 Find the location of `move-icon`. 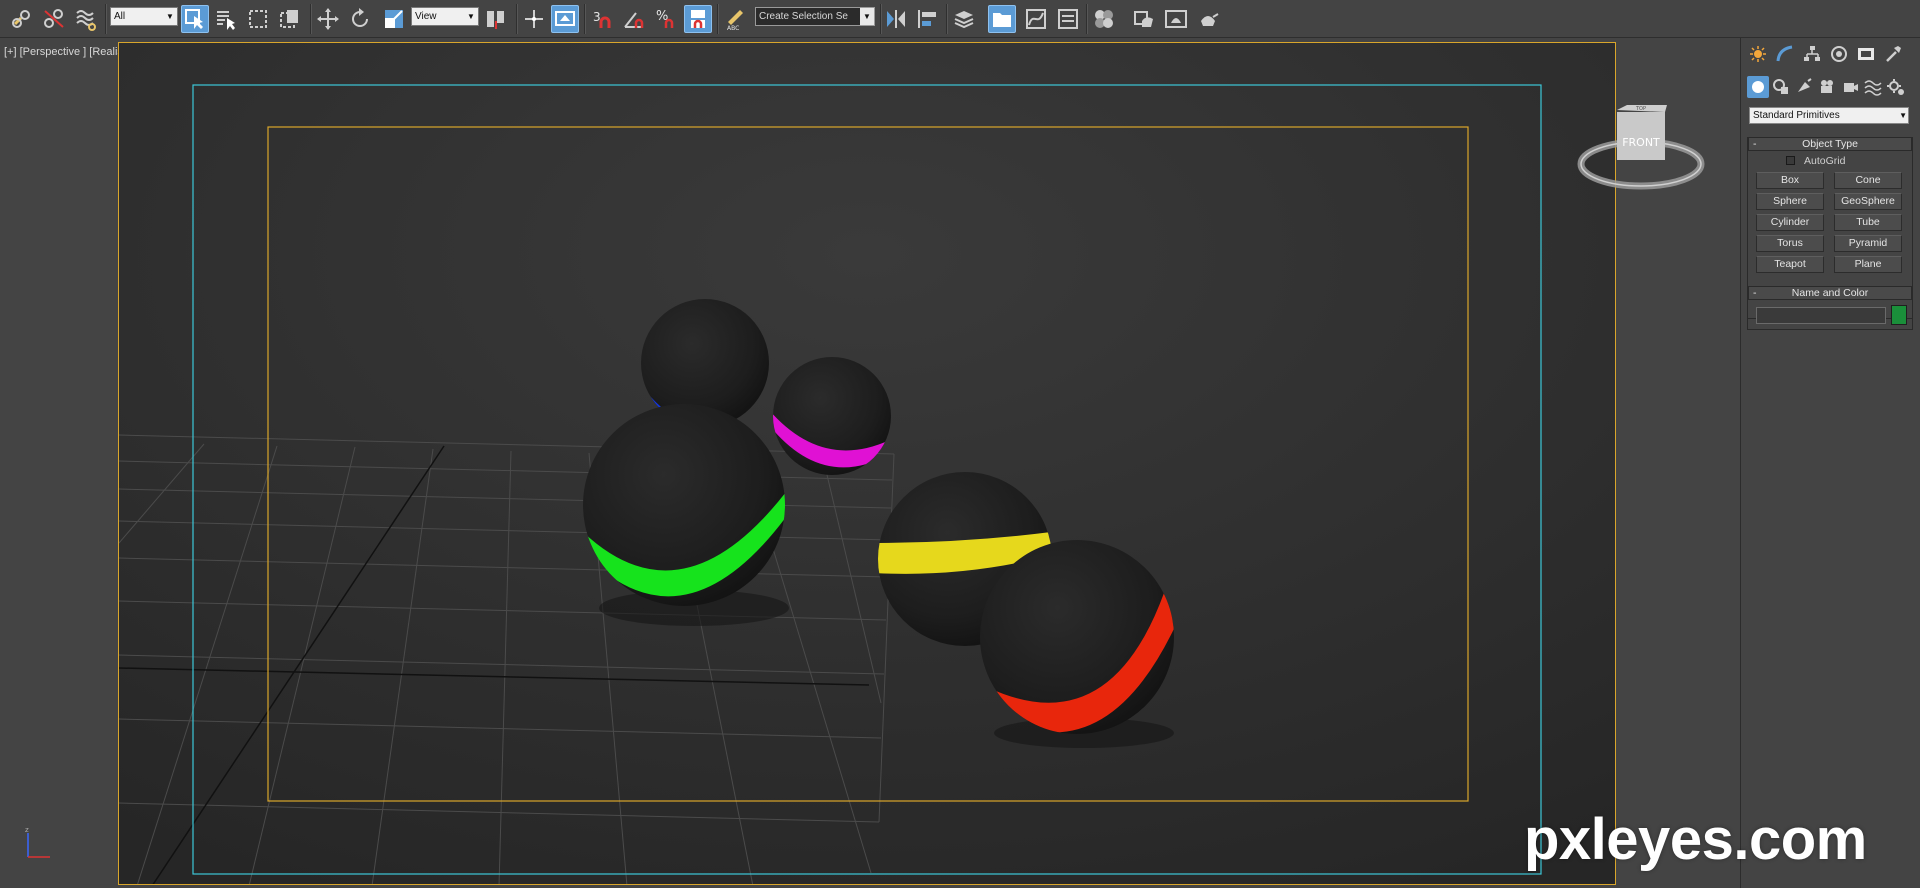

move-icon is located at coordinates (328, 19).